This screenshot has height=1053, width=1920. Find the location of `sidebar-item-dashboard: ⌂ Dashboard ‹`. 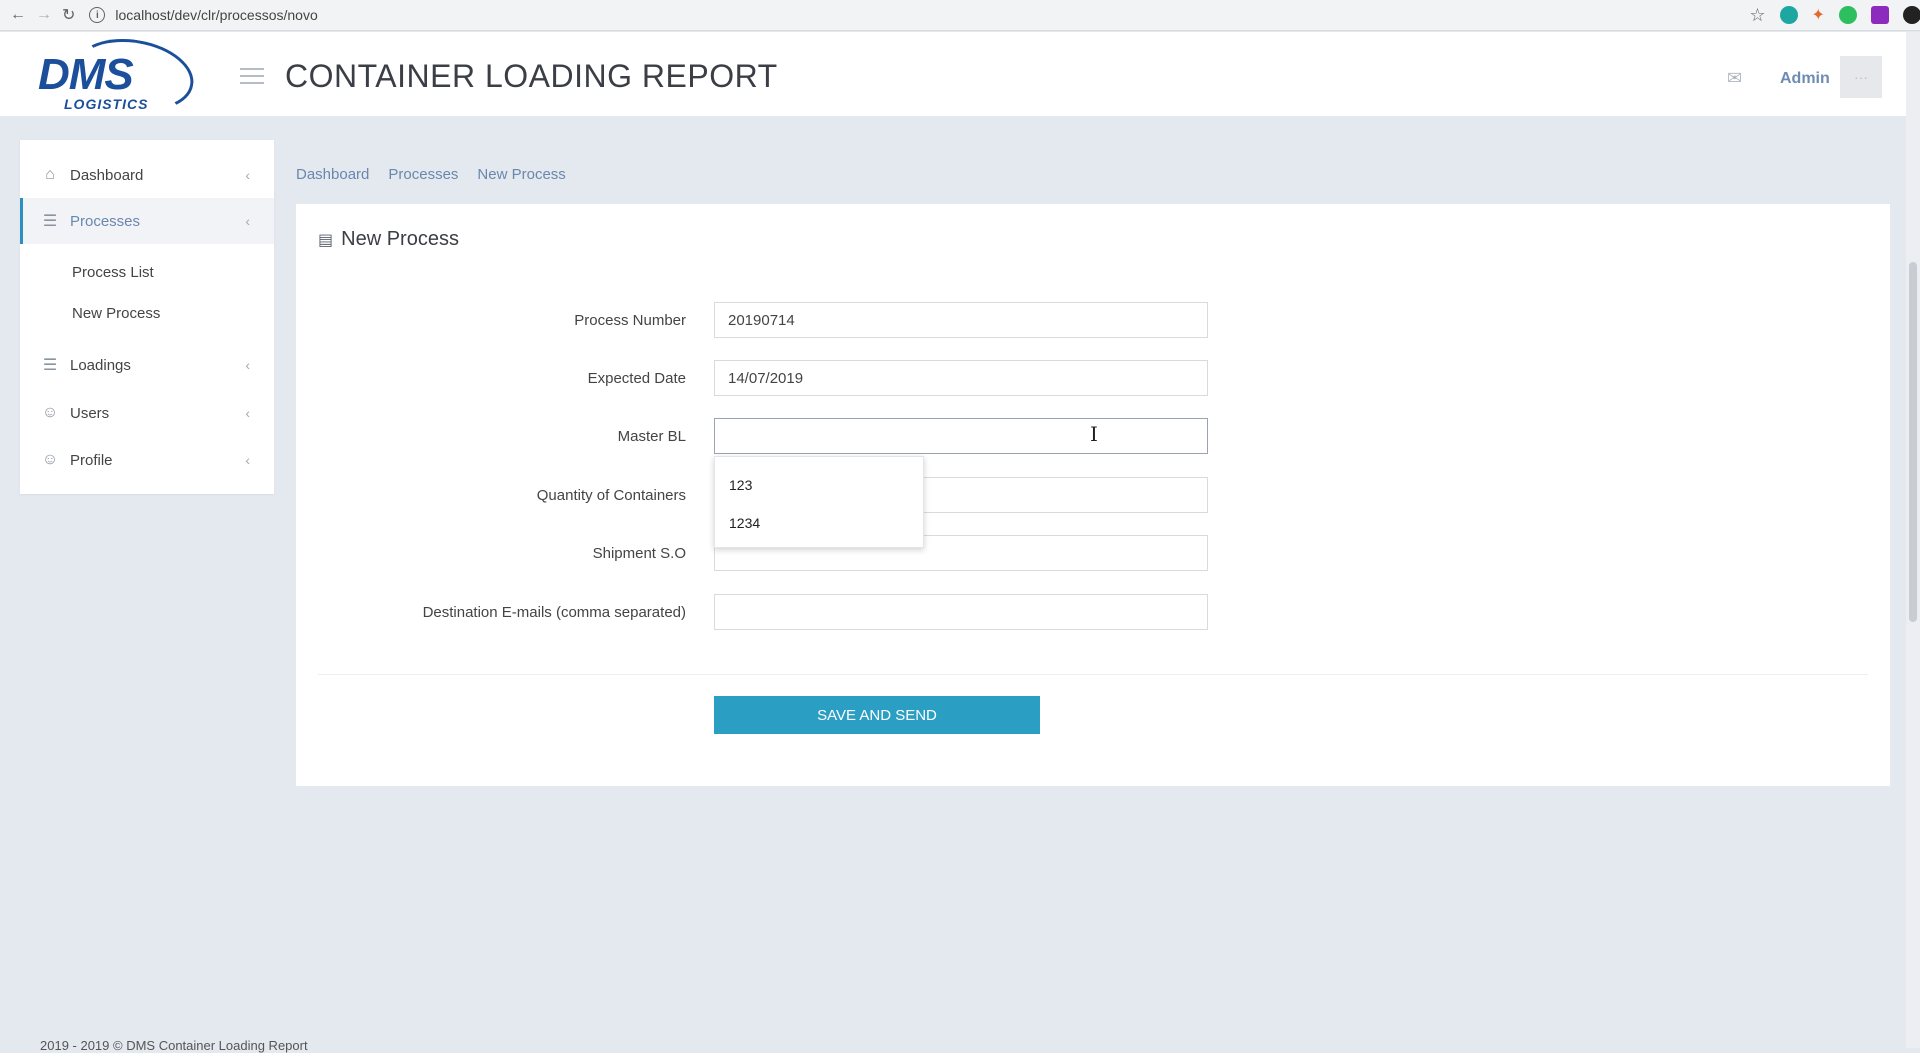

sidebar-item-dashboard: ⌂ Dashboard ‹ is located at coordinates (147, 175).